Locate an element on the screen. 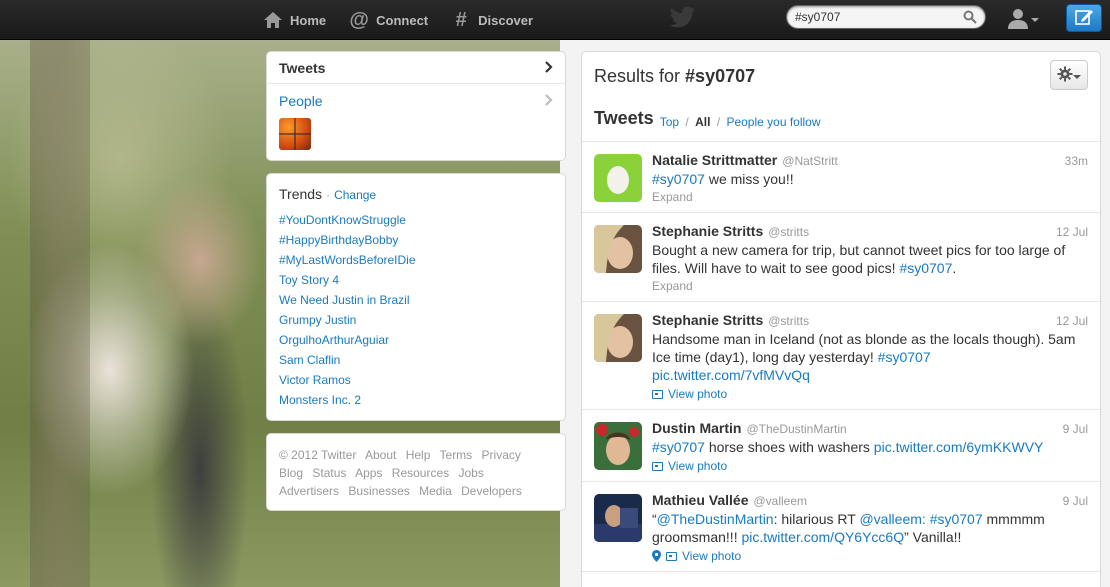 The image size is (1110, 587). trend-item: #YouDontKnowStruggle is located at coordinates (416, 220).